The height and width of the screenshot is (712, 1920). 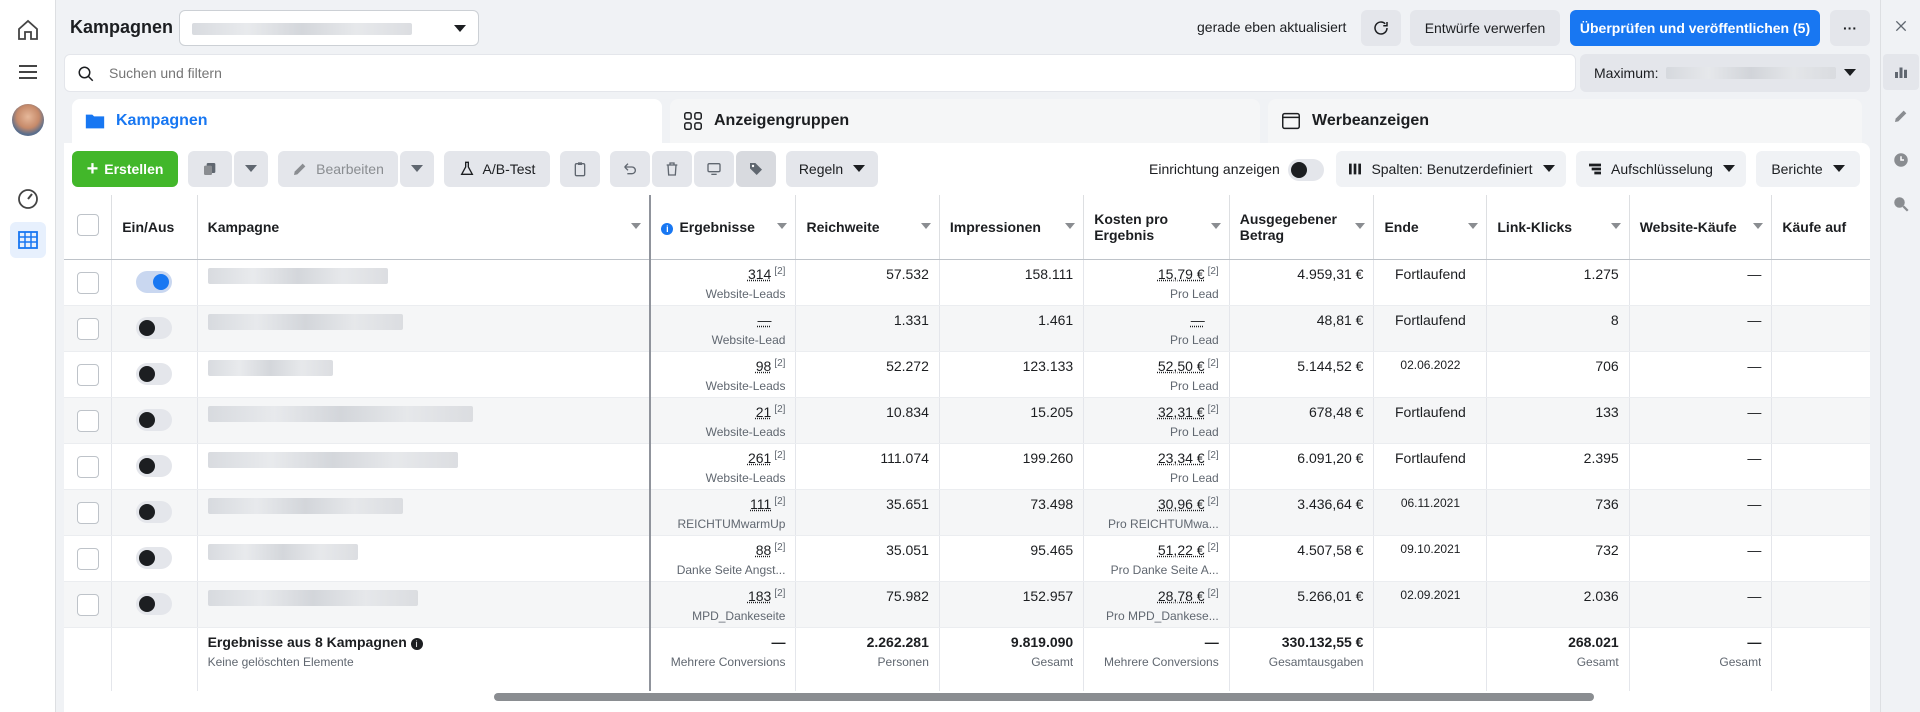 I want to click on col-header-campaign: Kampagne, so click(x=424, y=227).